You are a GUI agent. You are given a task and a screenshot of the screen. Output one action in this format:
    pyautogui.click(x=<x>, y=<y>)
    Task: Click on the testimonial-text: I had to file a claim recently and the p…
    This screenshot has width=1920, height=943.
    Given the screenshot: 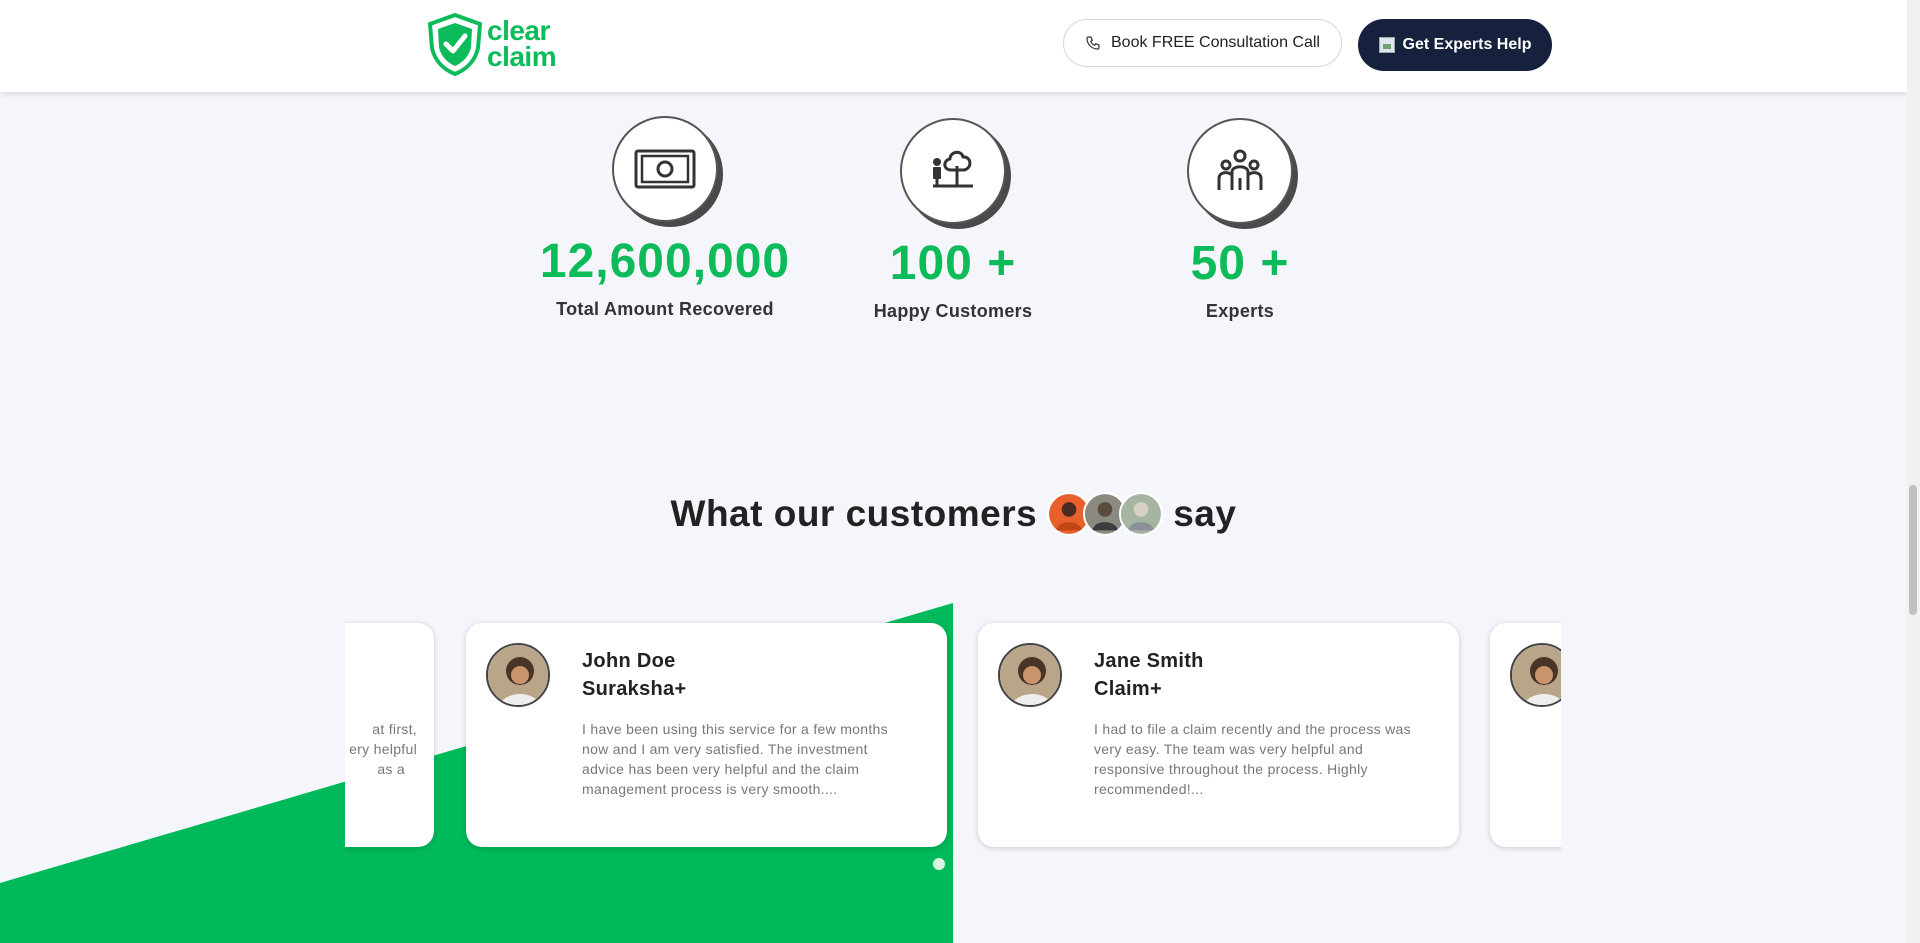 What is the action you would take?
    pyautogui.click(x=1252, y=759)
    